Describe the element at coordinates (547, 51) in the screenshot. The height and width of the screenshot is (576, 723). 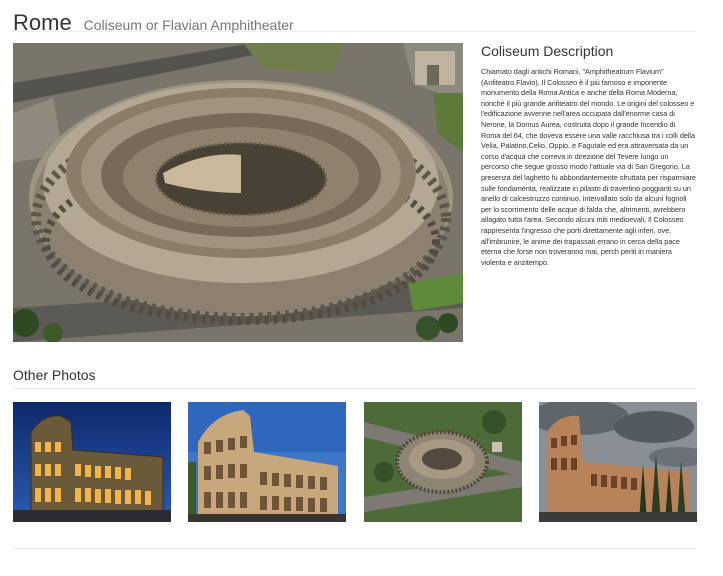
I see `description-heading: Coliseum Description` at that location.